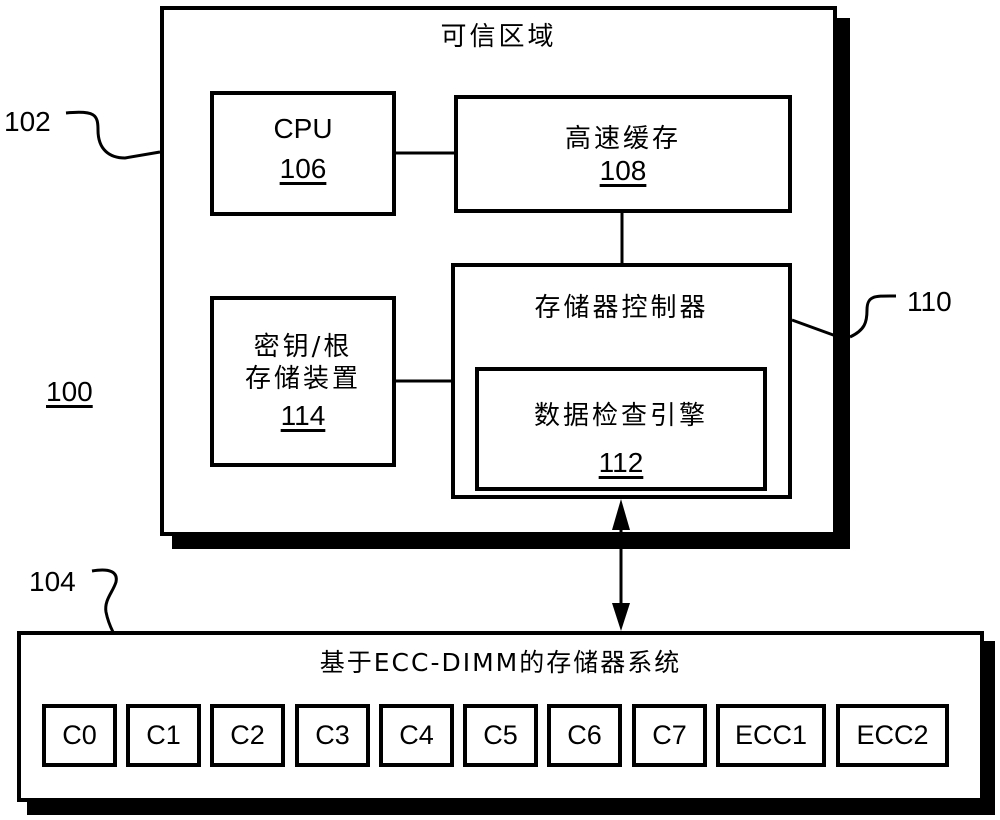  What do you see at coordinates (622, 139) in the screenshot?
I see `cache-label: 高速缓存` at bounding box center [622, 139].